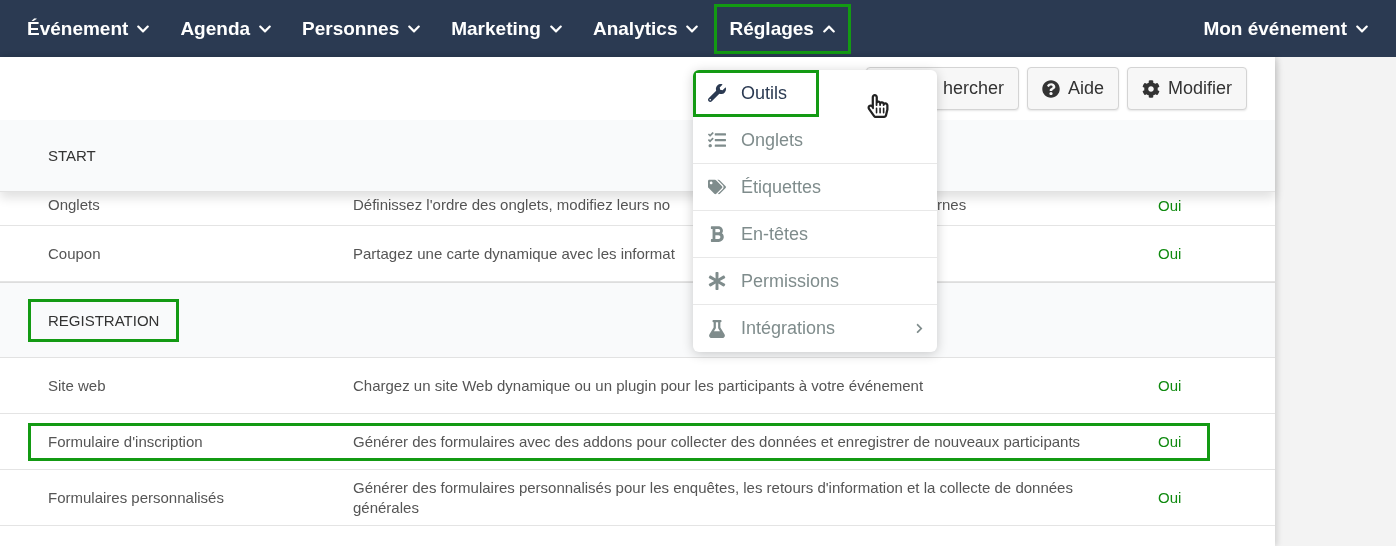 This screenshot has height=546, width=1396. What do you see at coordinates (717, 441) in the screenshot?
I see `setting-description: Générer des formulaires avec des addons pour collecter des données et enregistrer de nouveaux participants` at bounding box center [717, 441].